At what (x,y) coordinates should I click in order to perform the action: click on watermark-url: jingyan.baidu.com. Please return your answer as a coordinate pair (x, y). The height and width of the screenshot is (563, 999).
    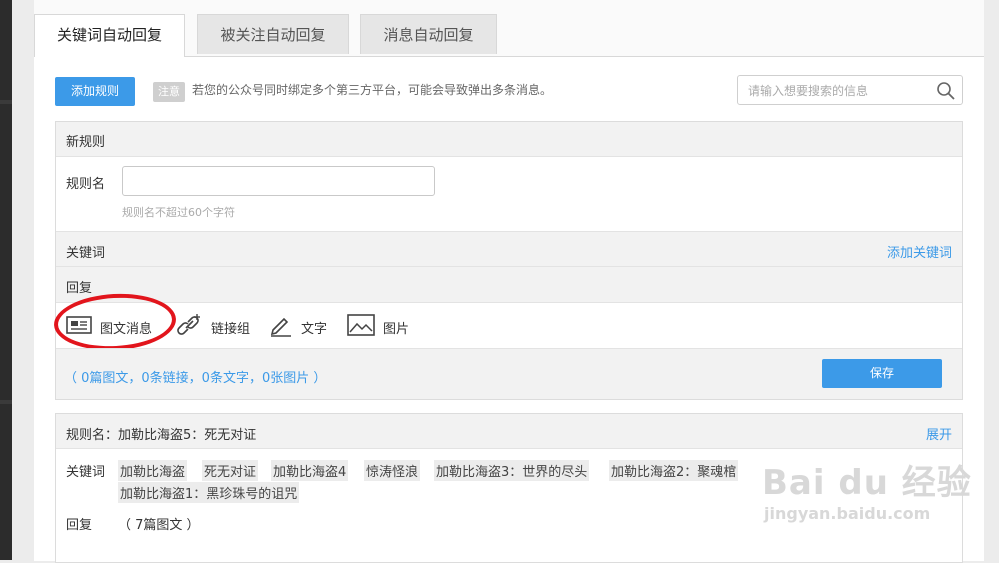
    Looking at the image, I should click on (847, 513).